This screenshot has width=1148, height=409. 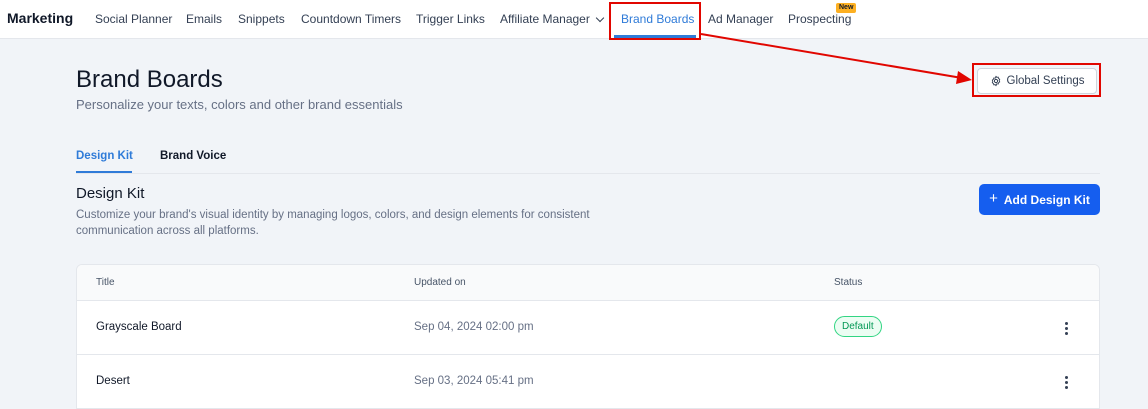 I want to click on add-design-kit-button: + Add Design Kit, so click(x=1039, y=199).